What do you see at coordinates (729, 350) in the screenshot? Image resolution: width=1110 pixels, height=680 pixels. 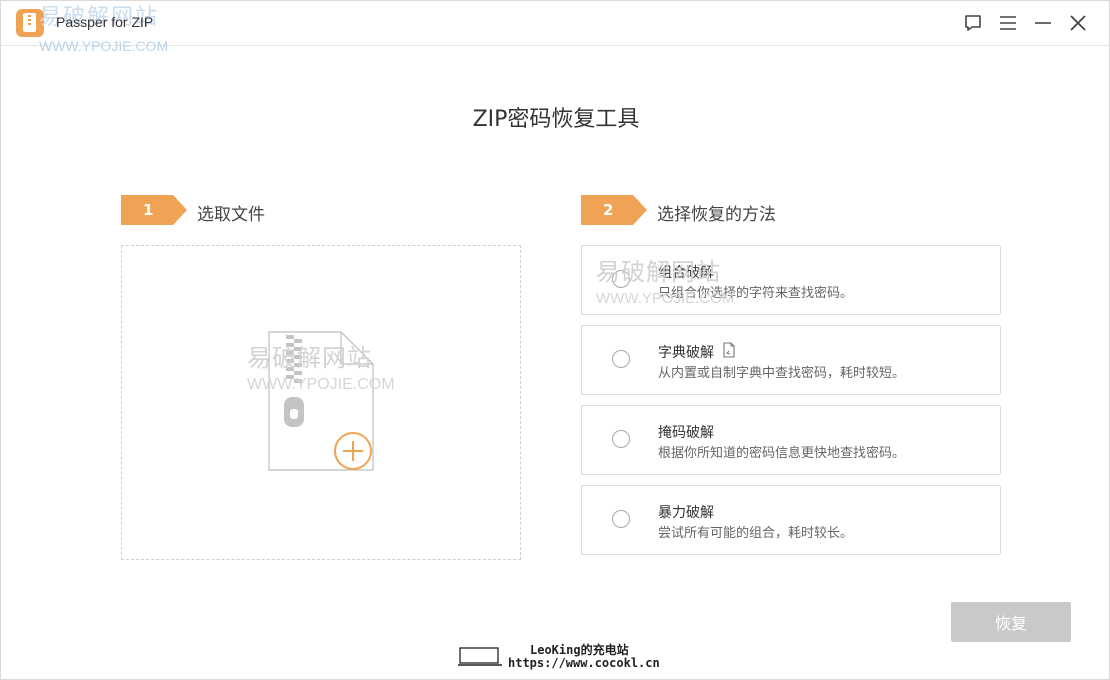 I see `dictionary-file-icon` at bounding box center [729, 350].